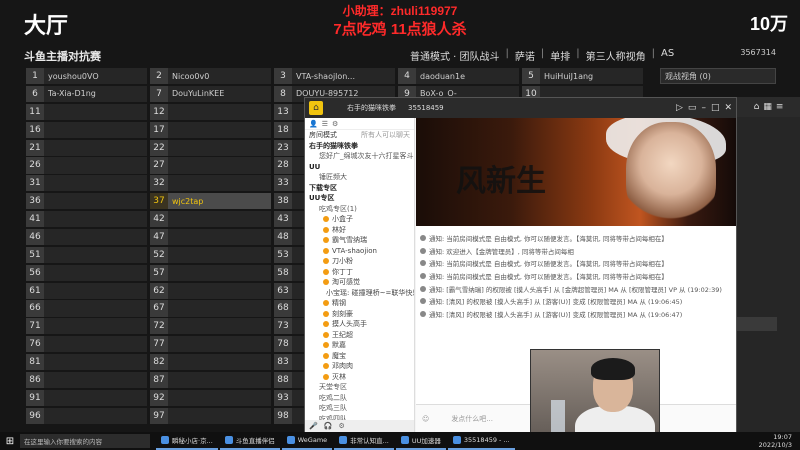 This screenshot has height=450, width=800. Describe the element at coordinates (359, 188) in the screenshot. I see `channel-item: 下载专区` at that location.